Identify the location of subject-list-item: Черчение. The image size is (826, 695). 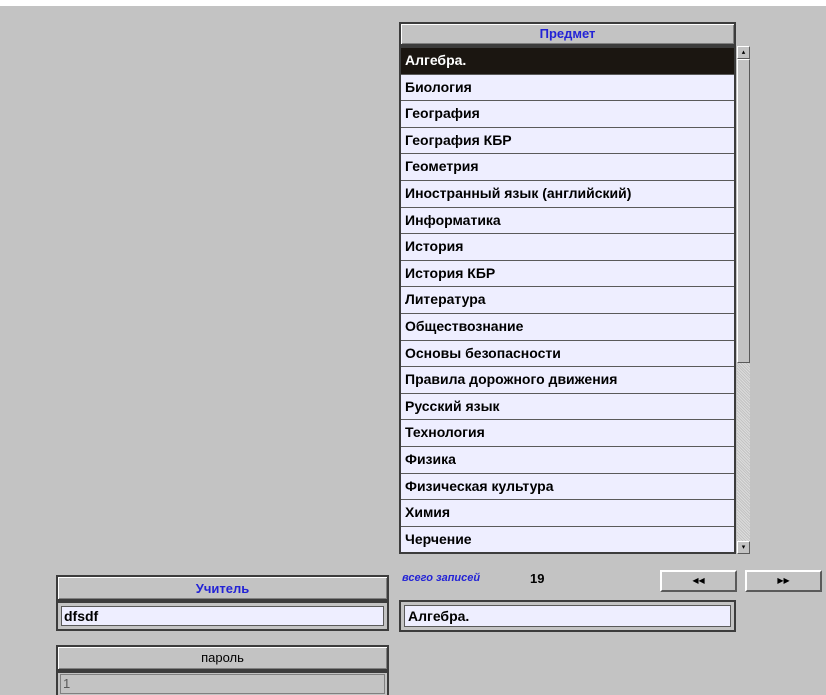
(567, 539).